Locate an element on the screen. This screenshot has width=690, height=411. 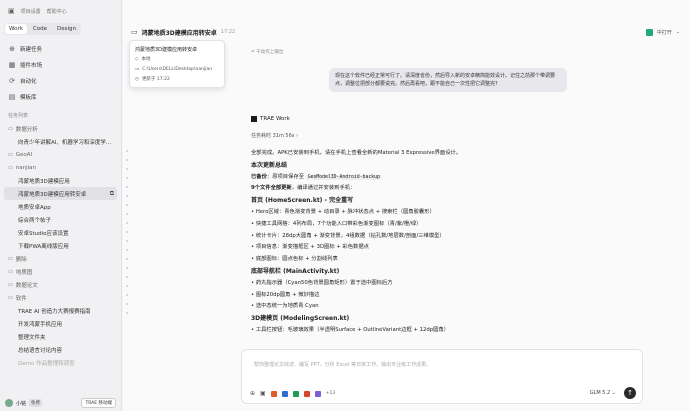
automation-icon: ⟳ is located at coordinates (12, 81).